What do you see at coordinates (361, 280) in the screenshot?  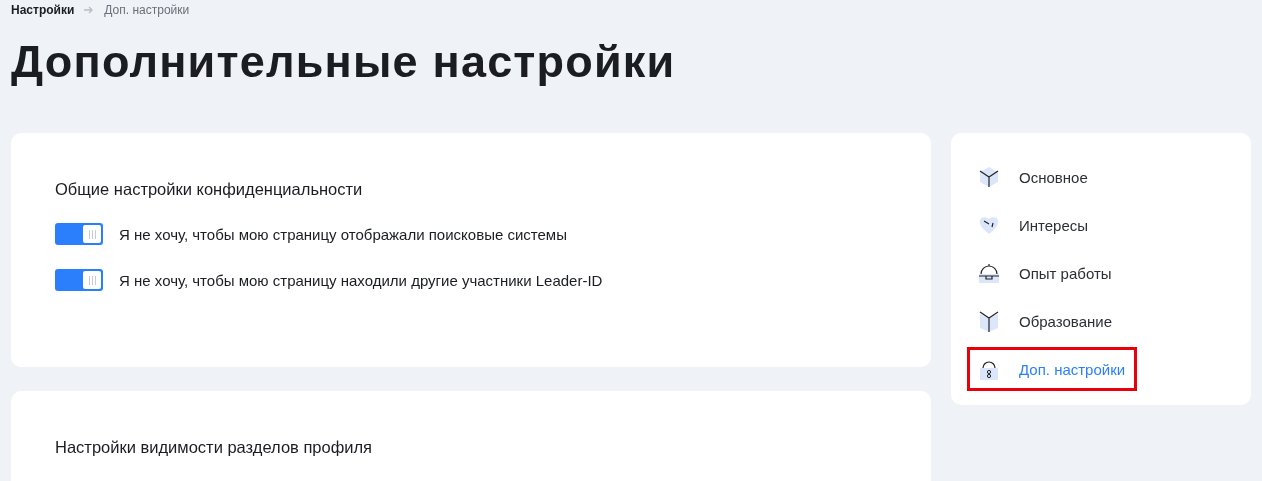 I see `toggle-label: Я не хочу, чтобы мою страницу находили другие участники Leader-ID` at bounding box center [361, 280].